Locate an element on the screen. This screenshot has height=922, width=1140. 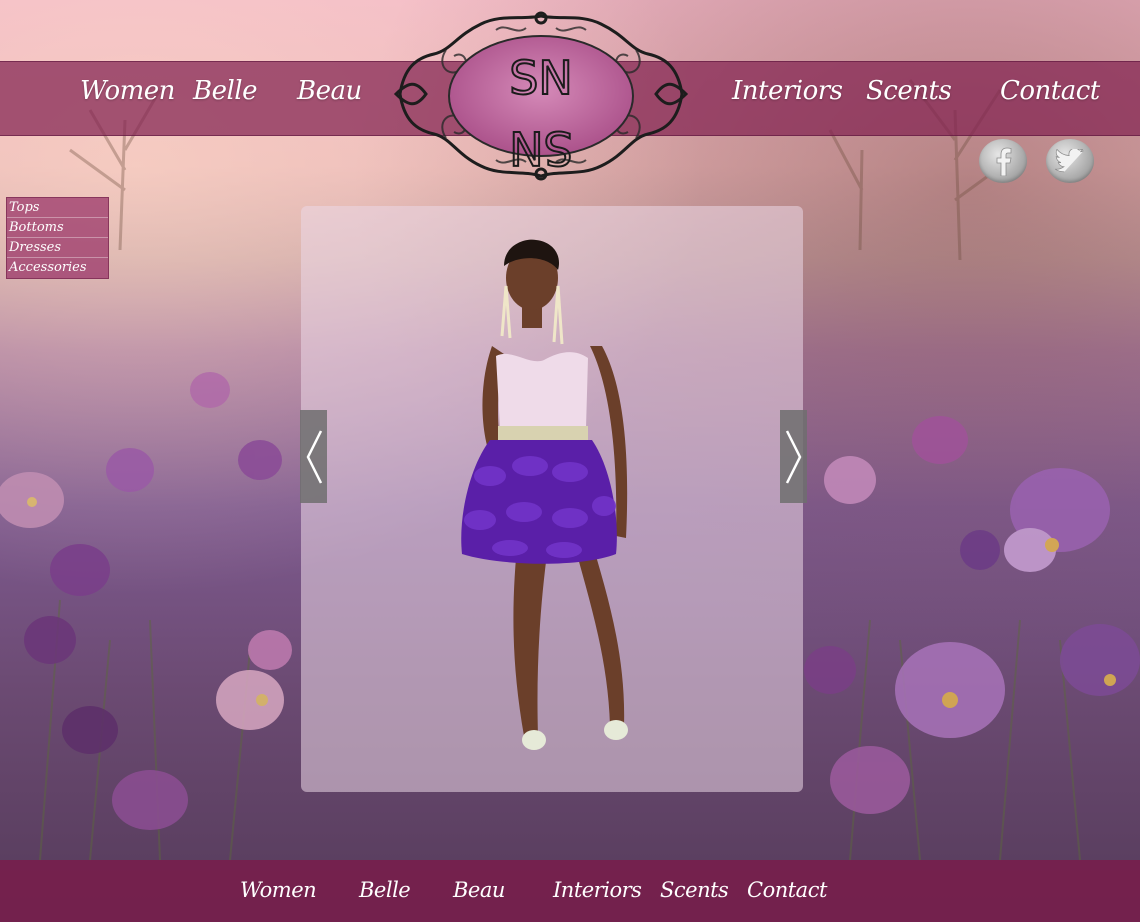
chevron-left-icon is located at coordinates (314, 456).